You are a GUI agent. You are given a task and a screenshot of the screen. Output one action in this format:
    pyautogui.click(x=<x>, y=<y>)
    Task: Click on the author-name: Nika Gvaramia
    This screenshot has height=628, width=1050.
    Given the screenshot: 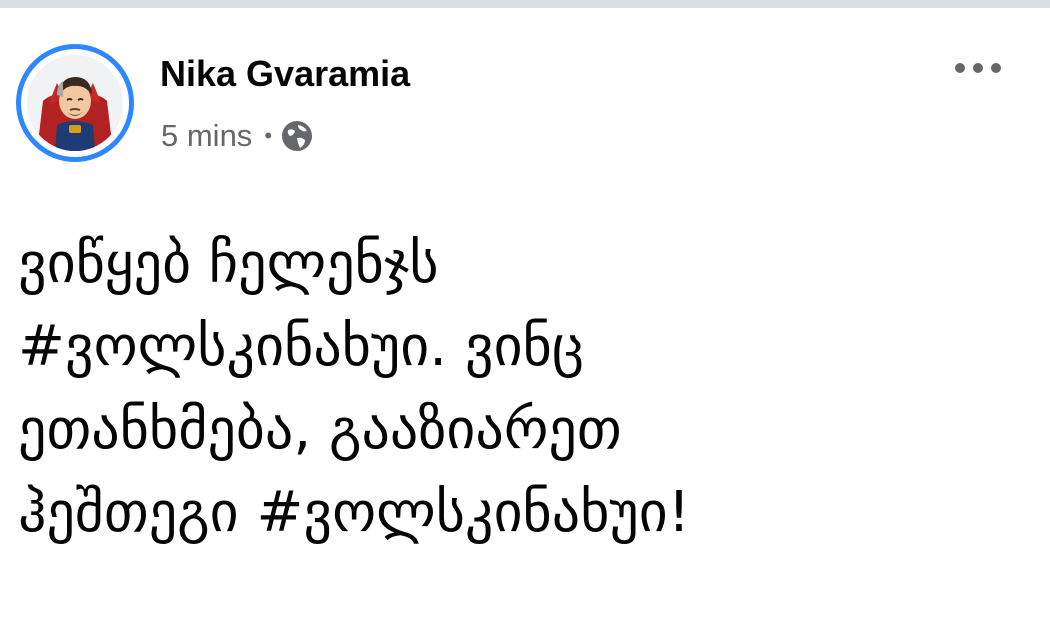 What is the action you would take?
    pyautogui.click(x=285, y=74)
    